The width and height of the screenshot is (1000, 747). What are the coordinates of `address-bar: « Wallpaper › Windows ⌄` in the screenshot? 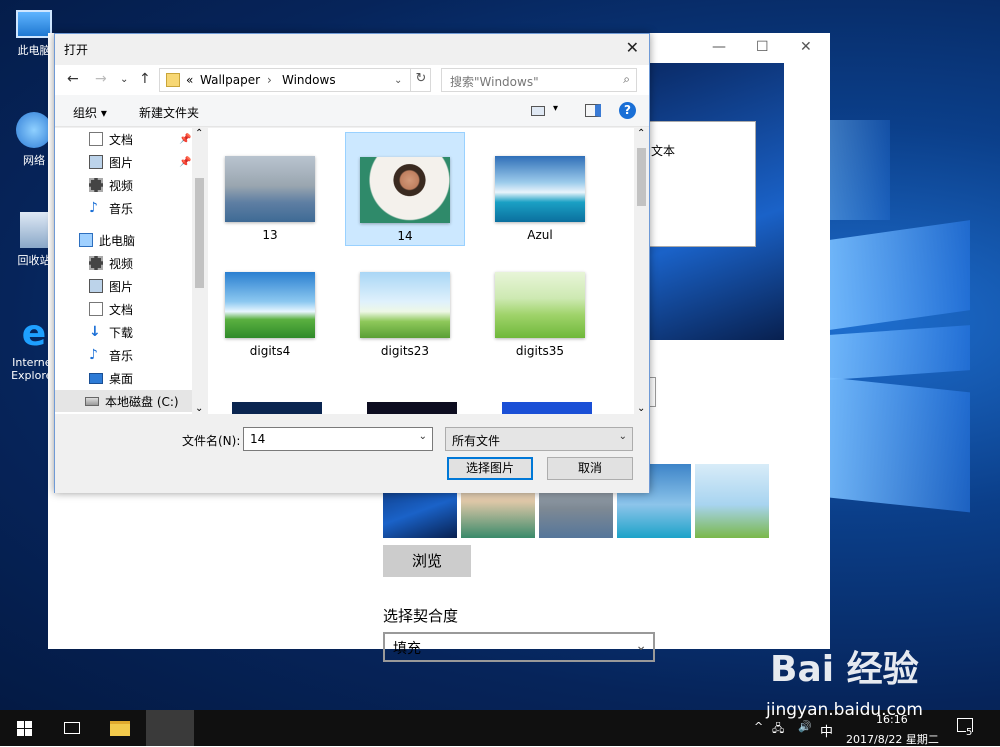 It's located at (295, 80).